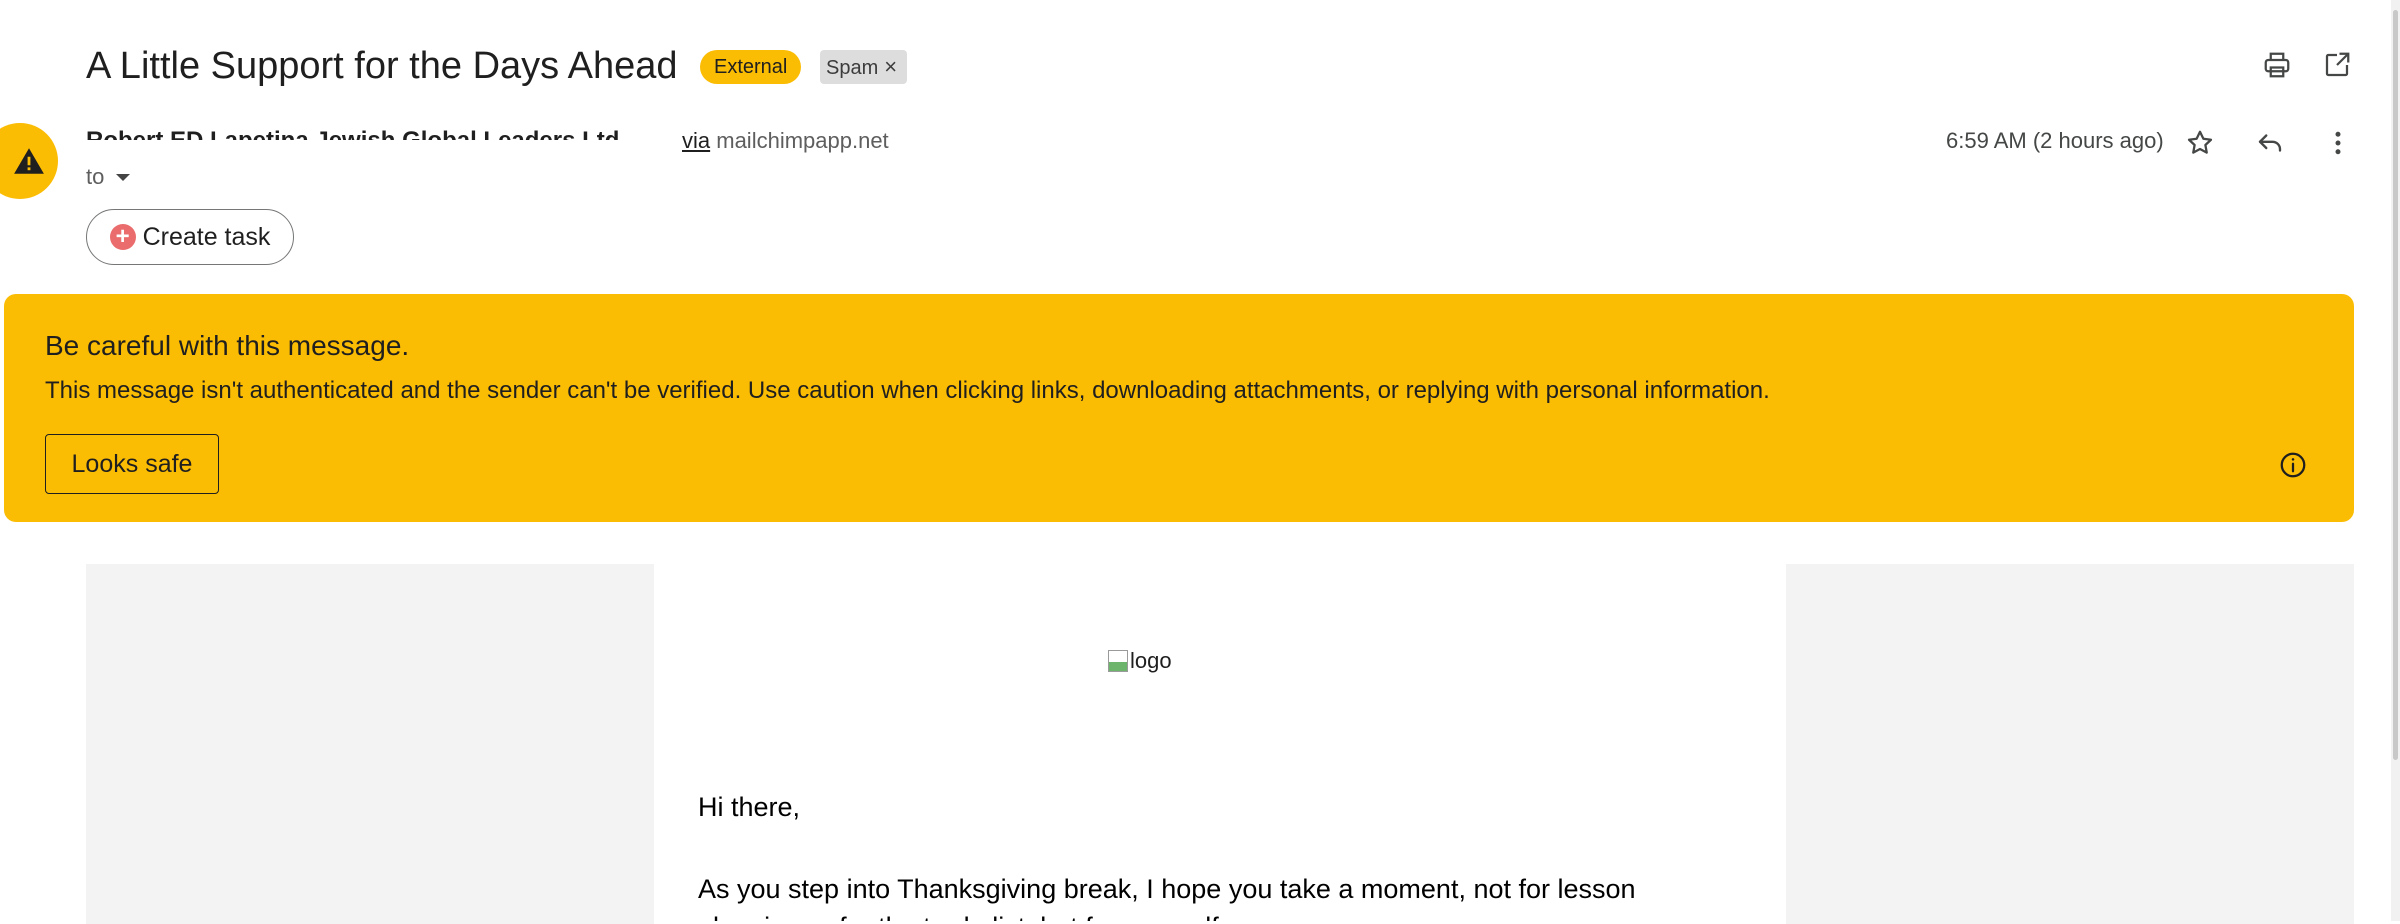 Image resolution: width=2400 pixels, height=924 pixels. What do you see at coordinates (122, 237) in the screenshot?
I see `add-task-icon: +` at bounding box center [122, 237].